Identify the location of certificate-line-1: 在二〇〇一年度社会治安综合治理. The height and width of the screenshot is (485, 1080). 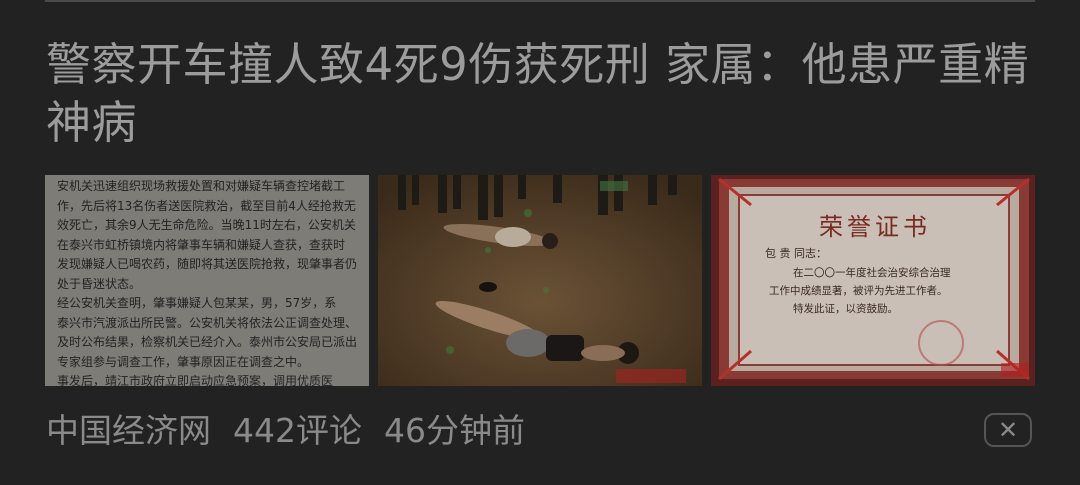
(872, 273).